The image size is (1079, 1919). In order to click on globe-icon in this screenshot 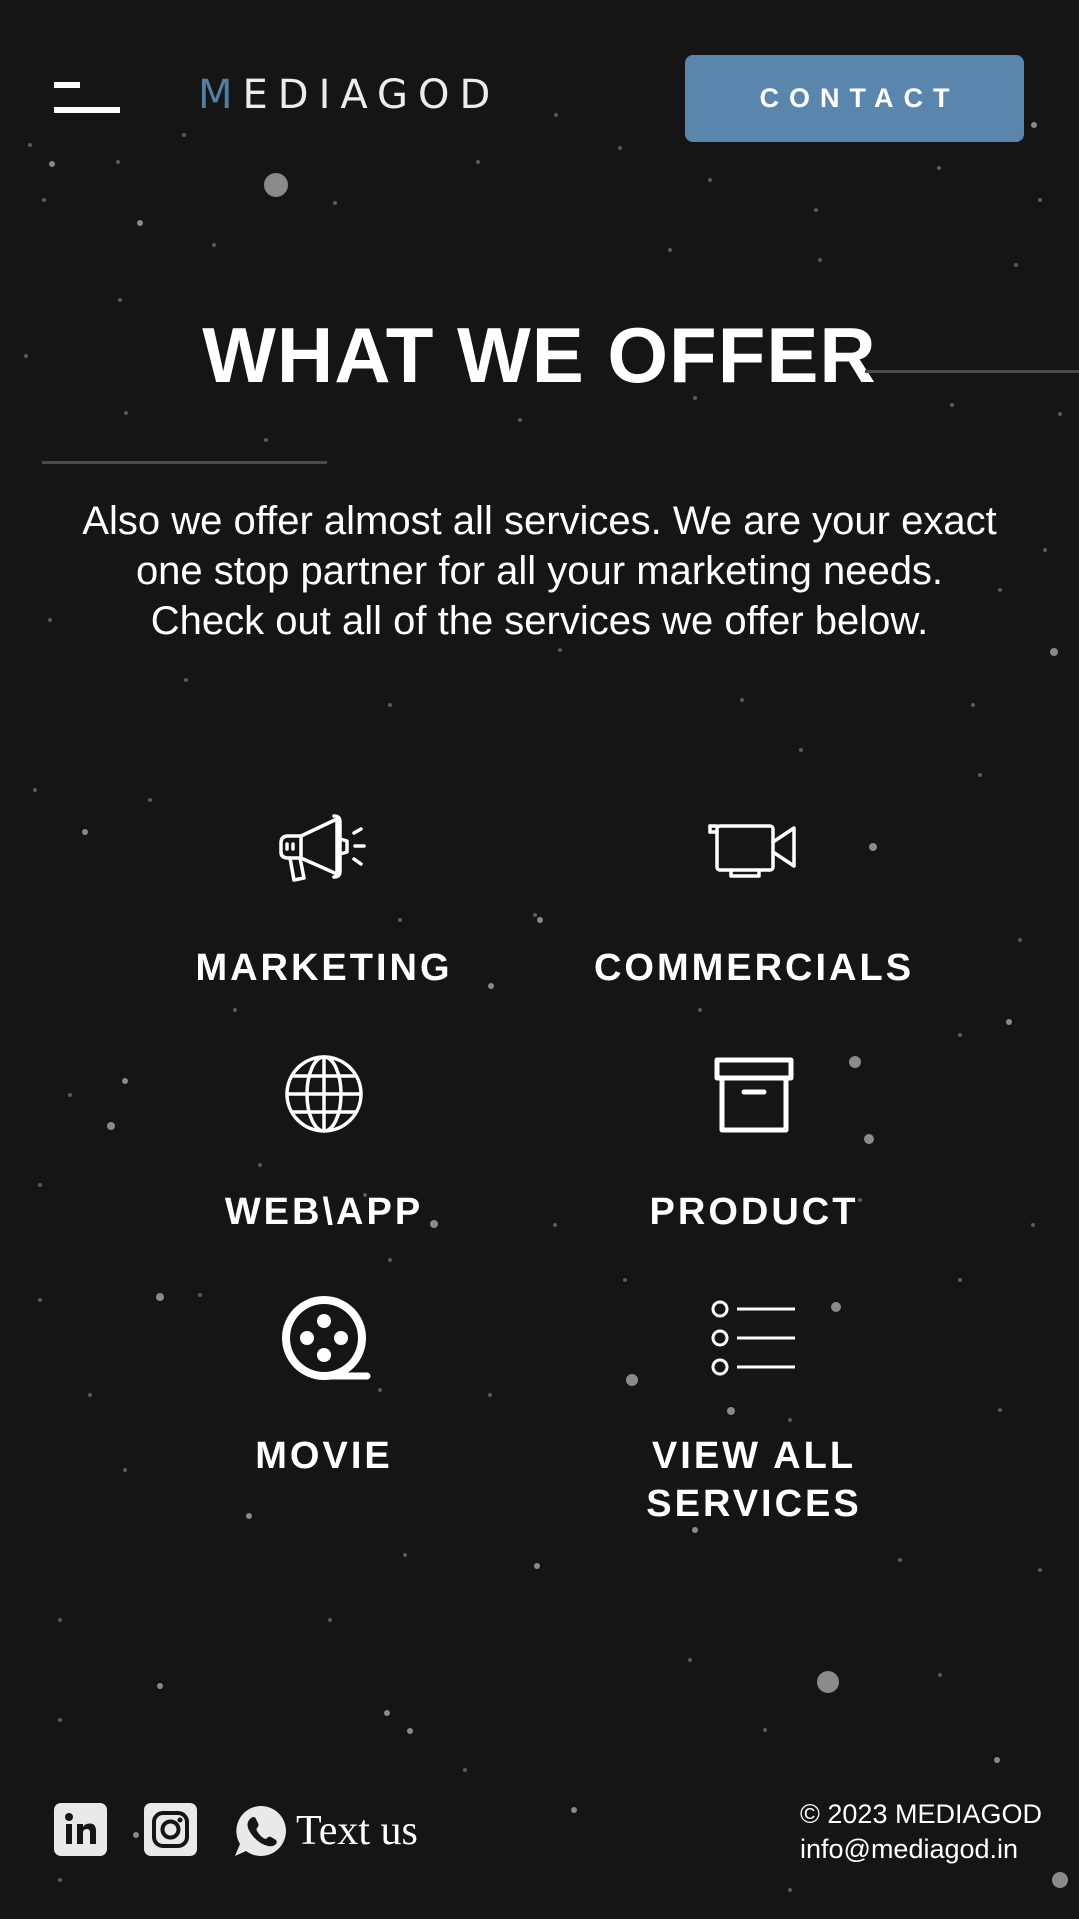, I will do `click(324, 1094)`.